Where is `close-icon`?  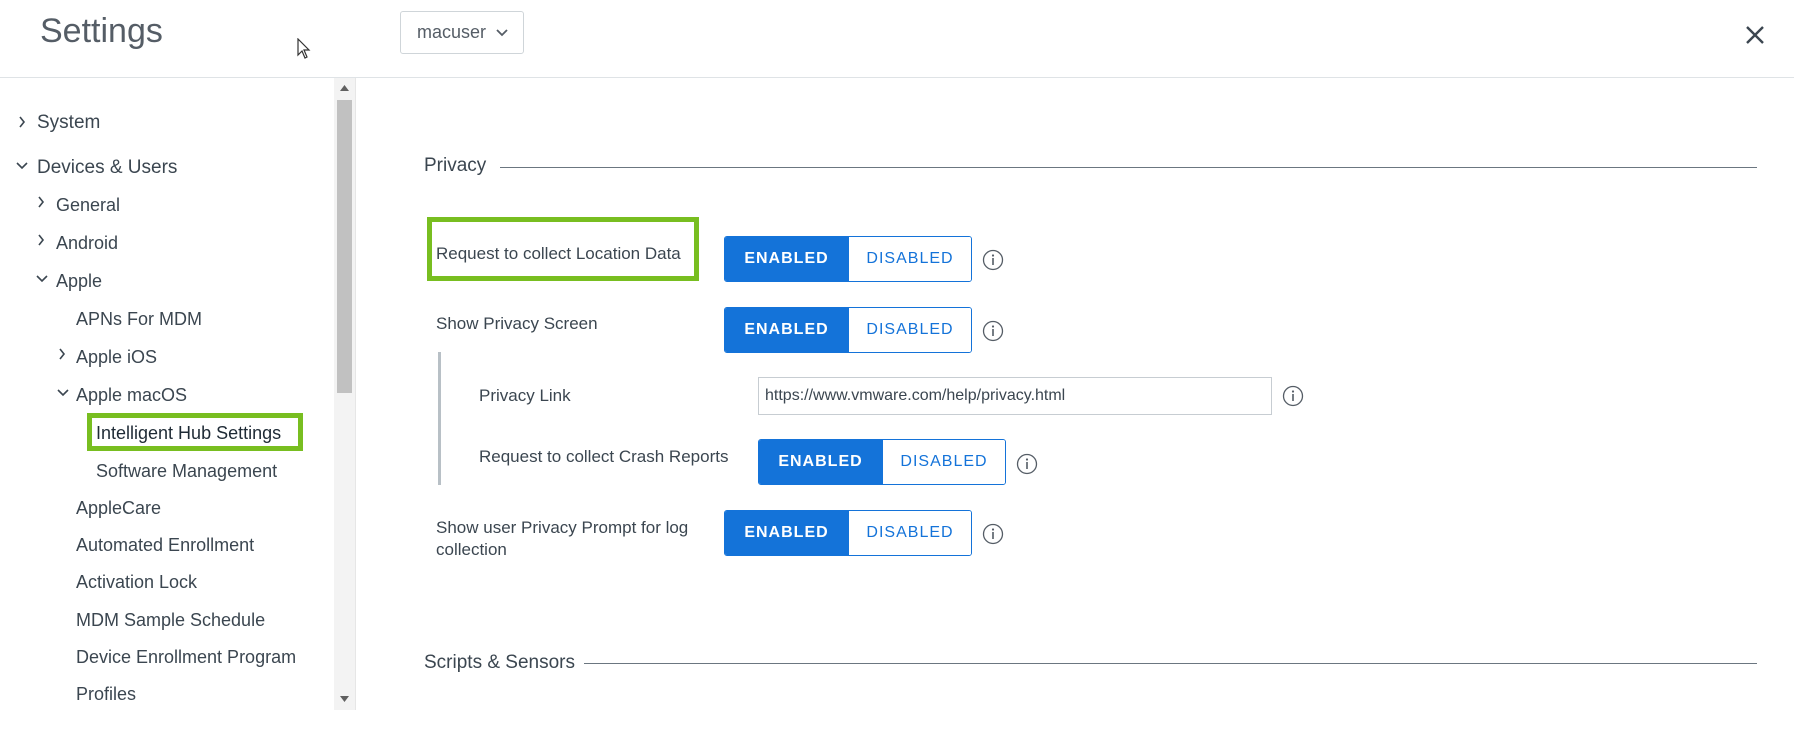 close-icon is located at coordinates (1755, 35).